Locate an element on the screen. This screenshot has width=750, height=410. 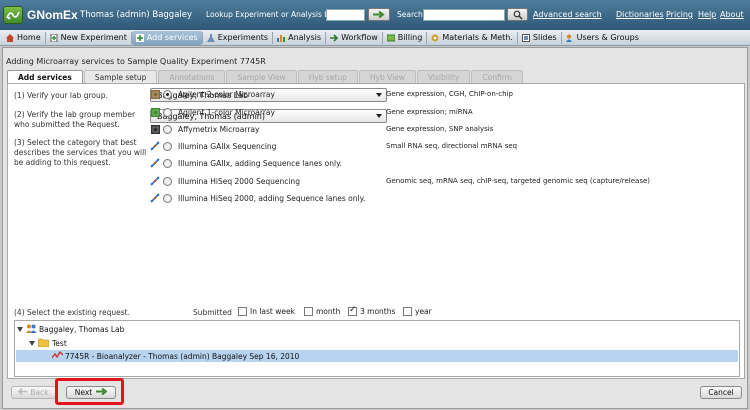
help-link: Help is located at coordinates (707, 14).